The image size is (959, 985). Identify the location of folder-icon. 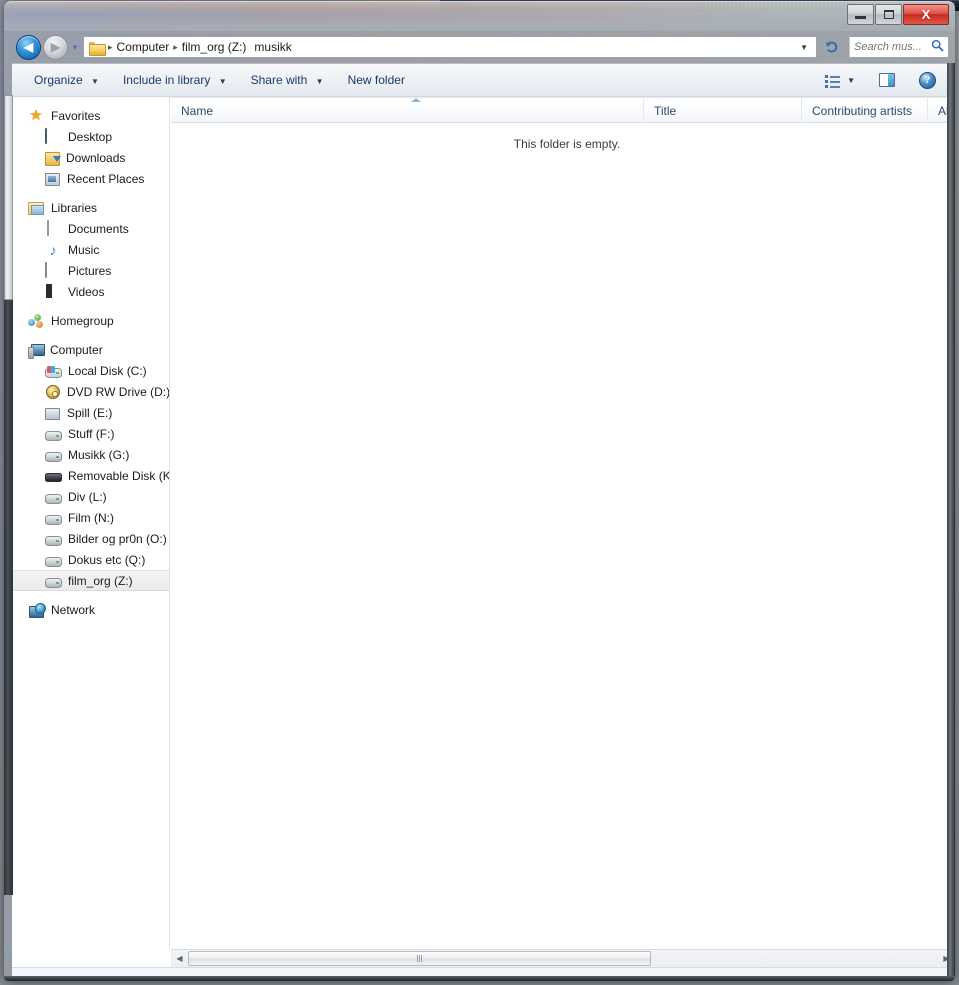
(97, 48).